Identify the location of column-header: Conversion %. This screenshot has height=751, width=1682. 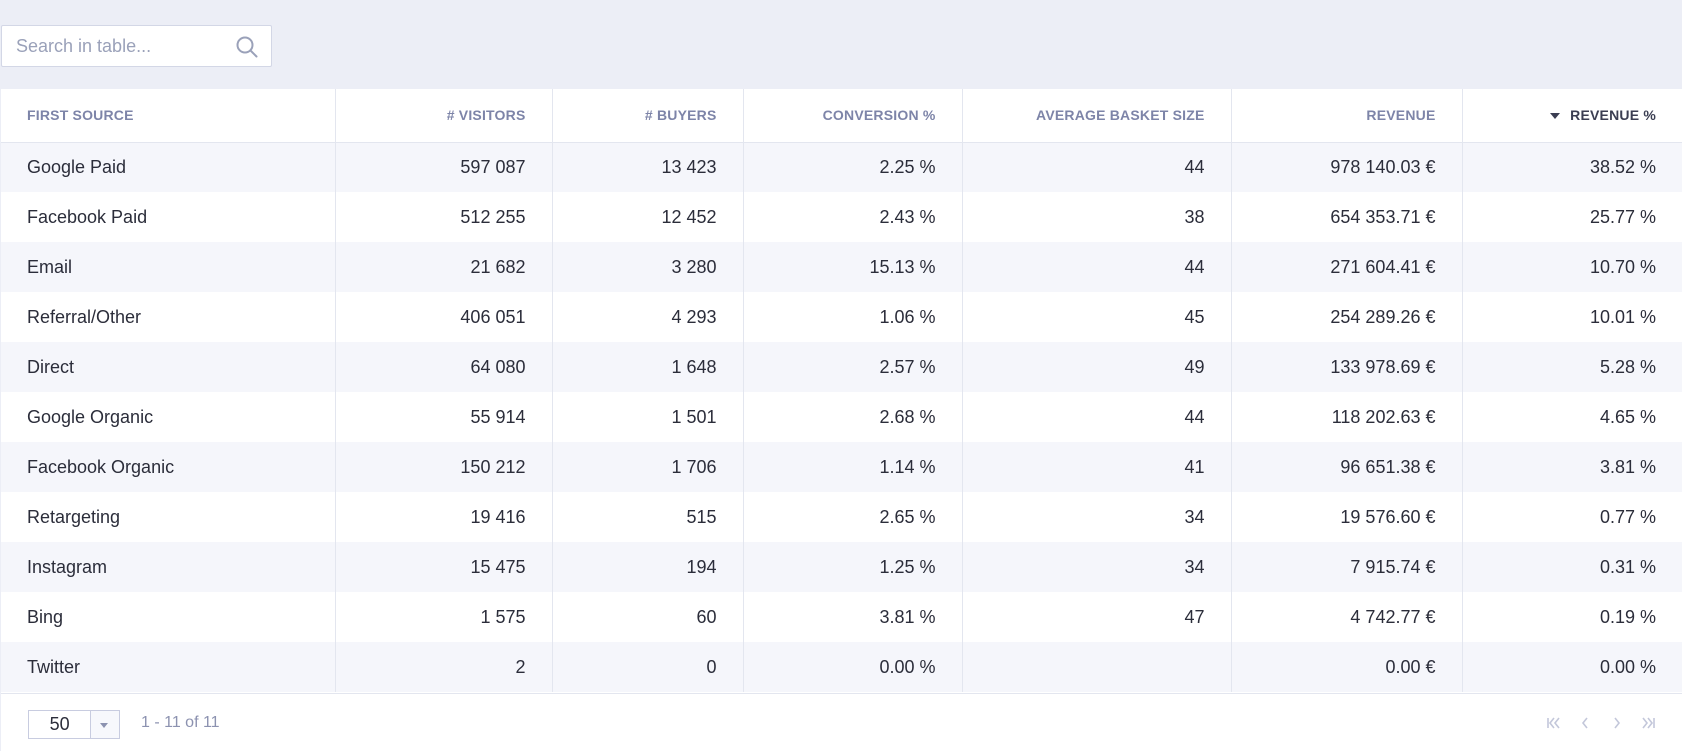
(853, 116).